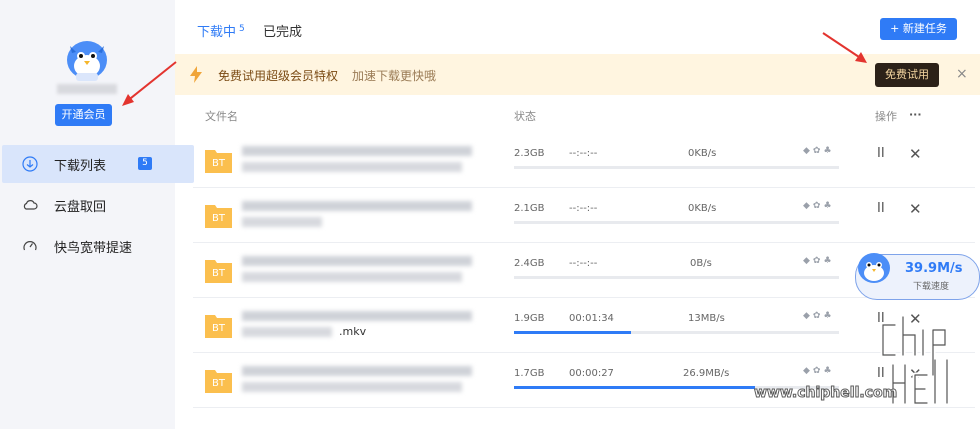 Image resolution: width=980 pixels, height=429 pixels. Describe the element at coordinates (706, 373) in the screenshot. I see `download-speed: 26.9MB/s` at that location.